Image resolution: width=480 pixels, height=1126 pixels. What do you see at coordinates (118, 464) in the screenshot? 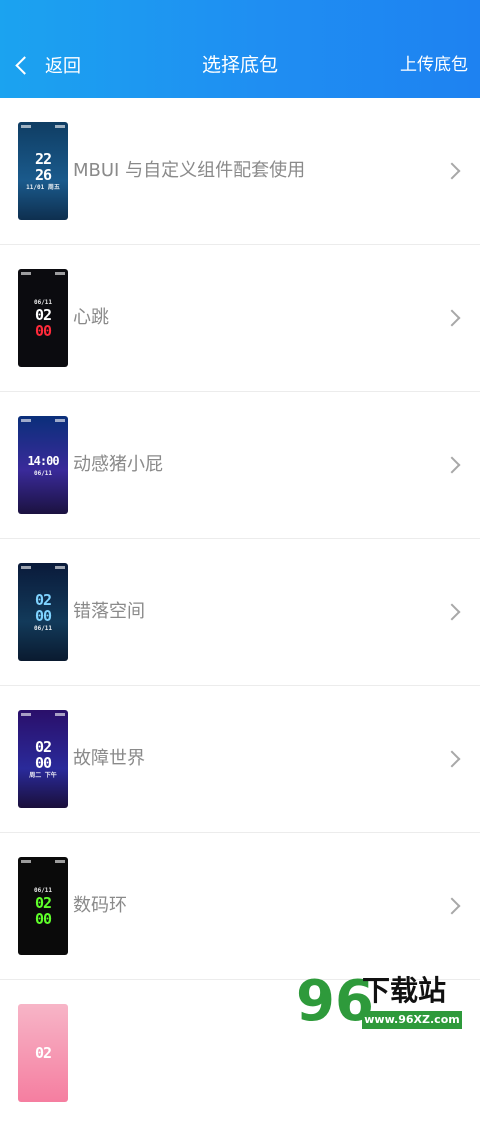
I see `list-item-label: 动感猪小屁` at bounding box center [118, 464].